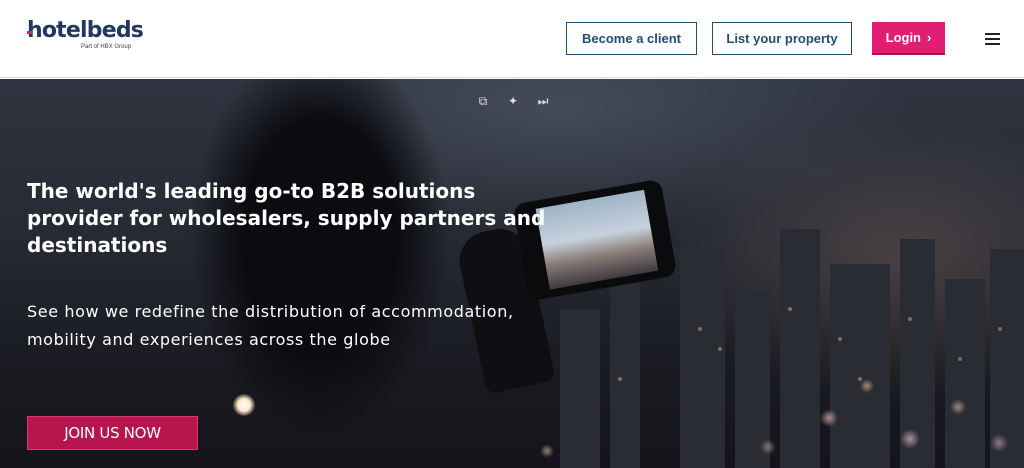 The height and width of the screenshot is (468, 1024). What do you see at coordinates (85, 30) in the screenshot?
I see `logo-wordmark: hotelbeds` at bounding box center [85, 30].